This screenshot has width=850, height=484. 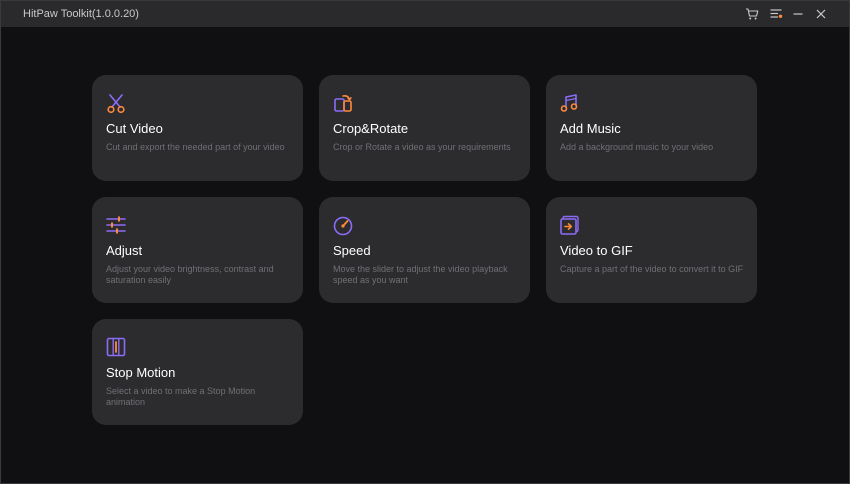 What do you see at coordinates (141, 372) in the screenshot?
I see `tool-title: Stop Motion` at bounding box center [141, 372].